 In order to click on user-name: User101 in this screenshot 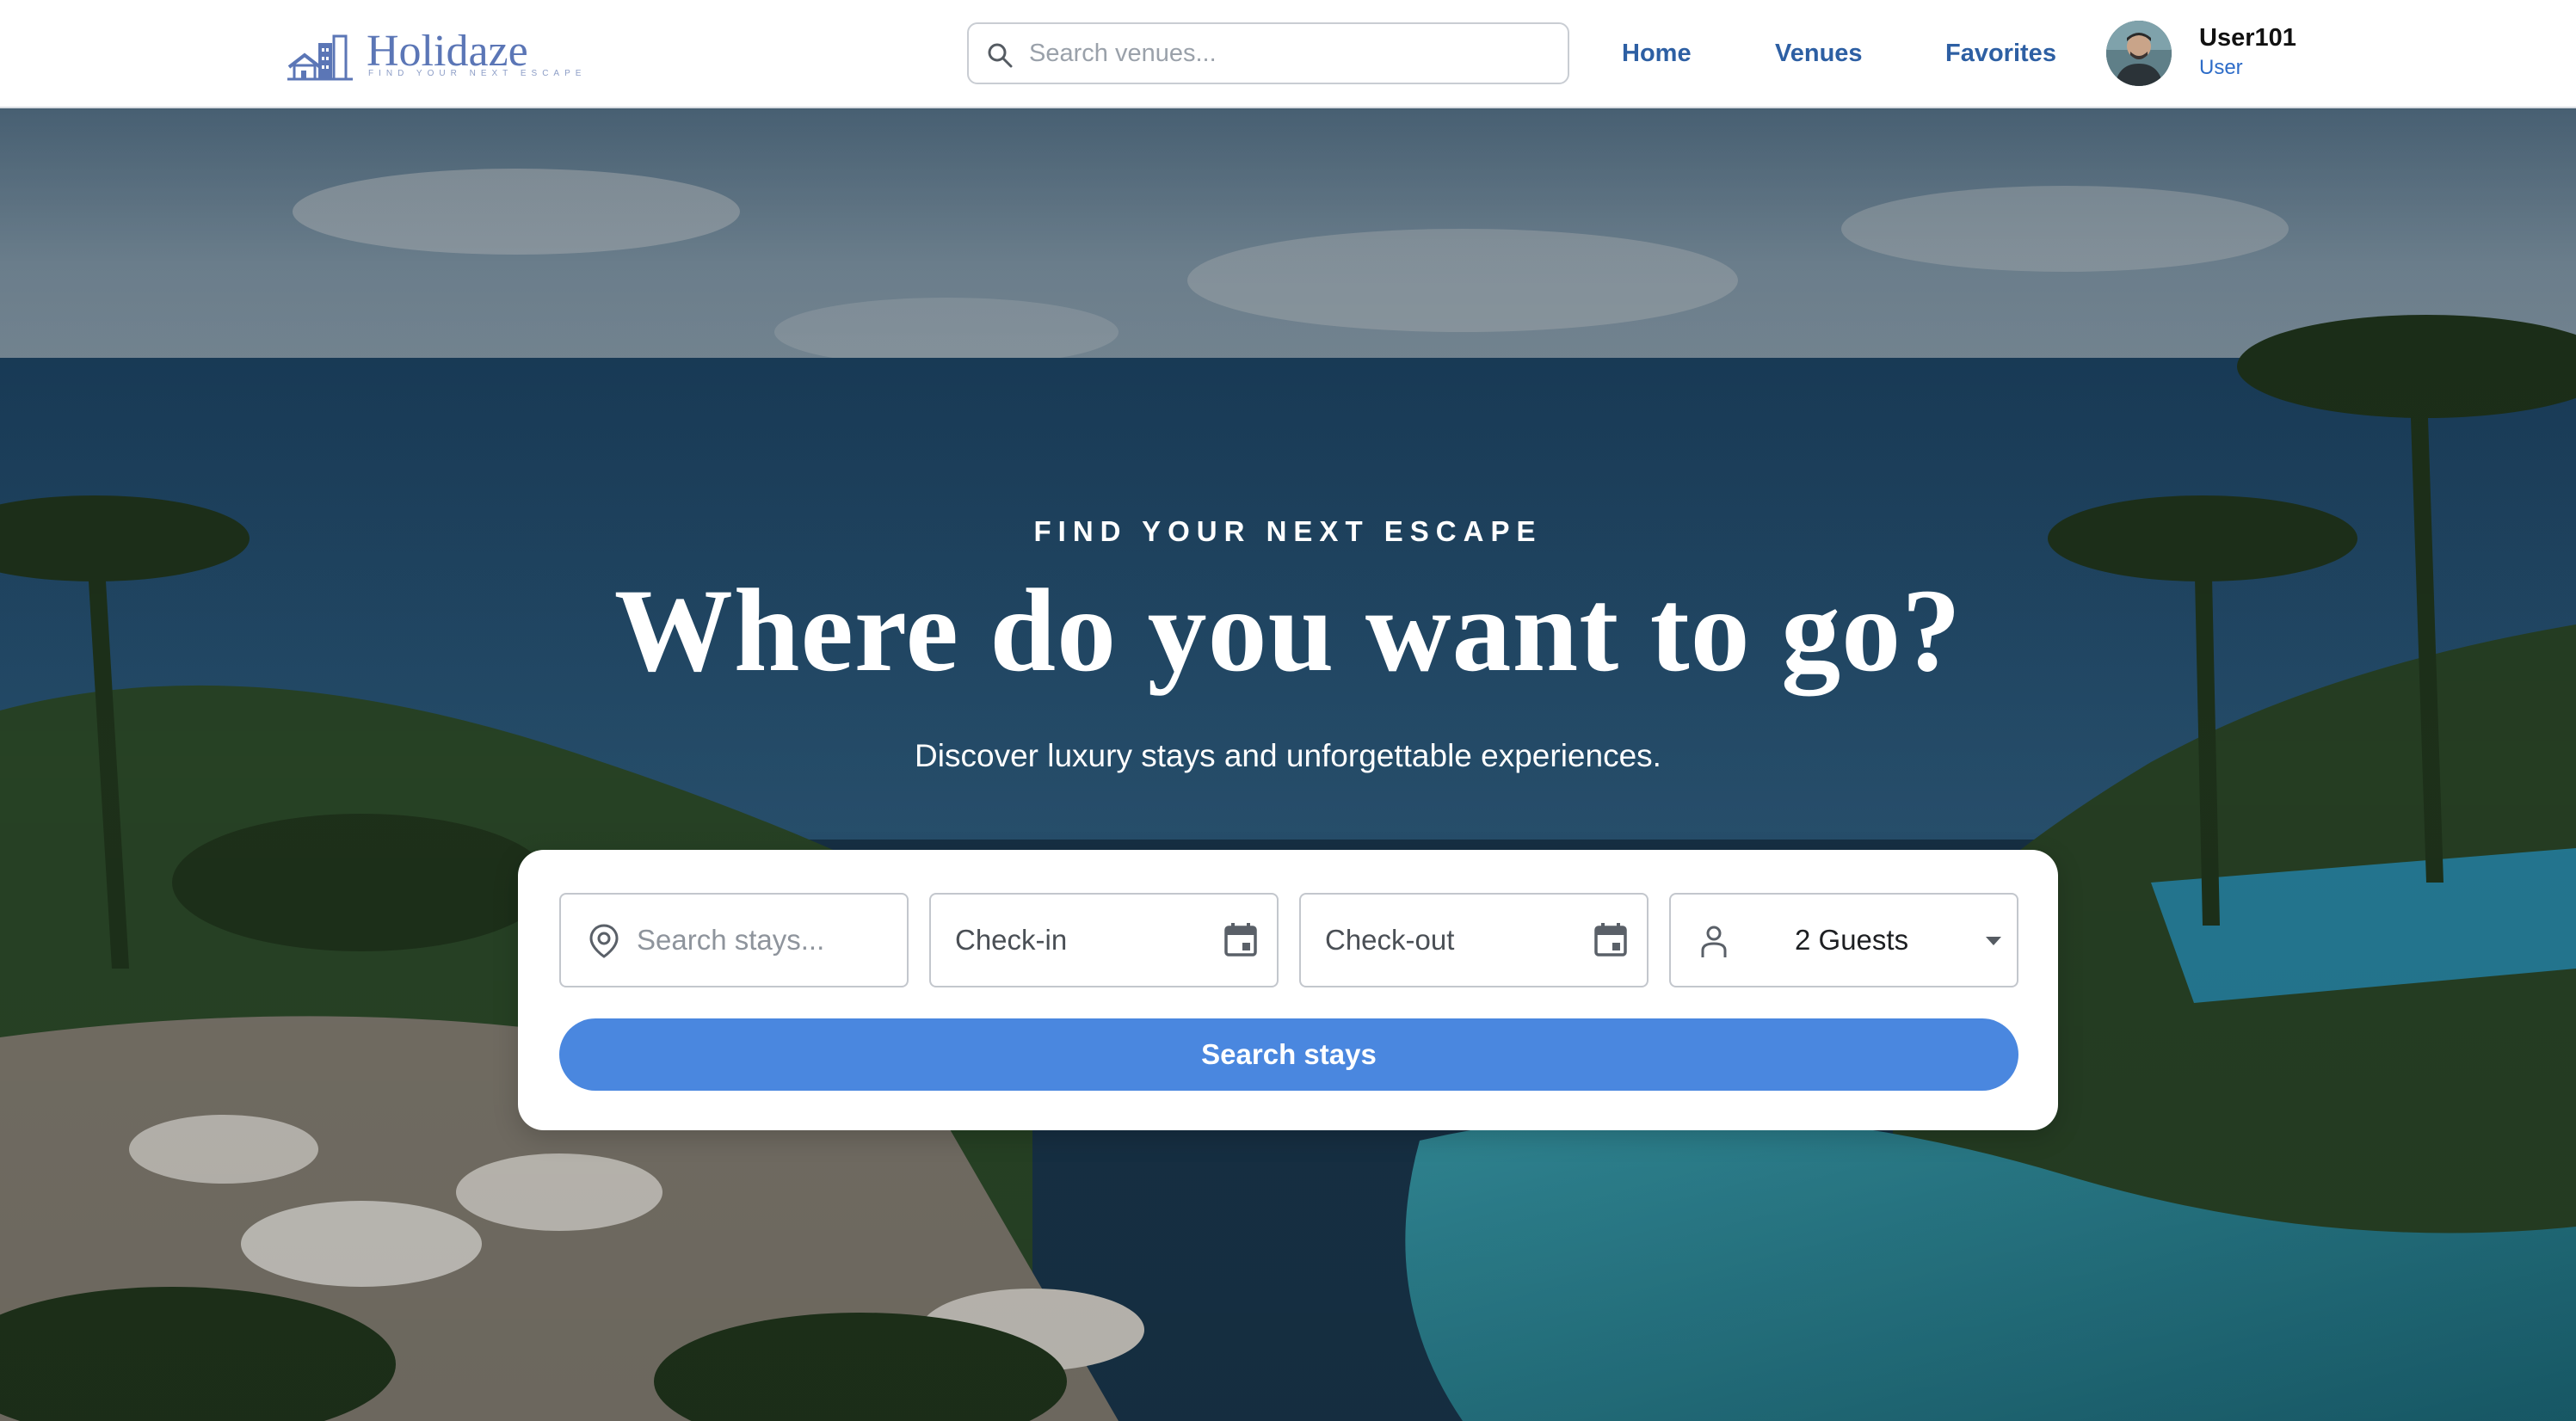, I will do `click(2247, 38)`.